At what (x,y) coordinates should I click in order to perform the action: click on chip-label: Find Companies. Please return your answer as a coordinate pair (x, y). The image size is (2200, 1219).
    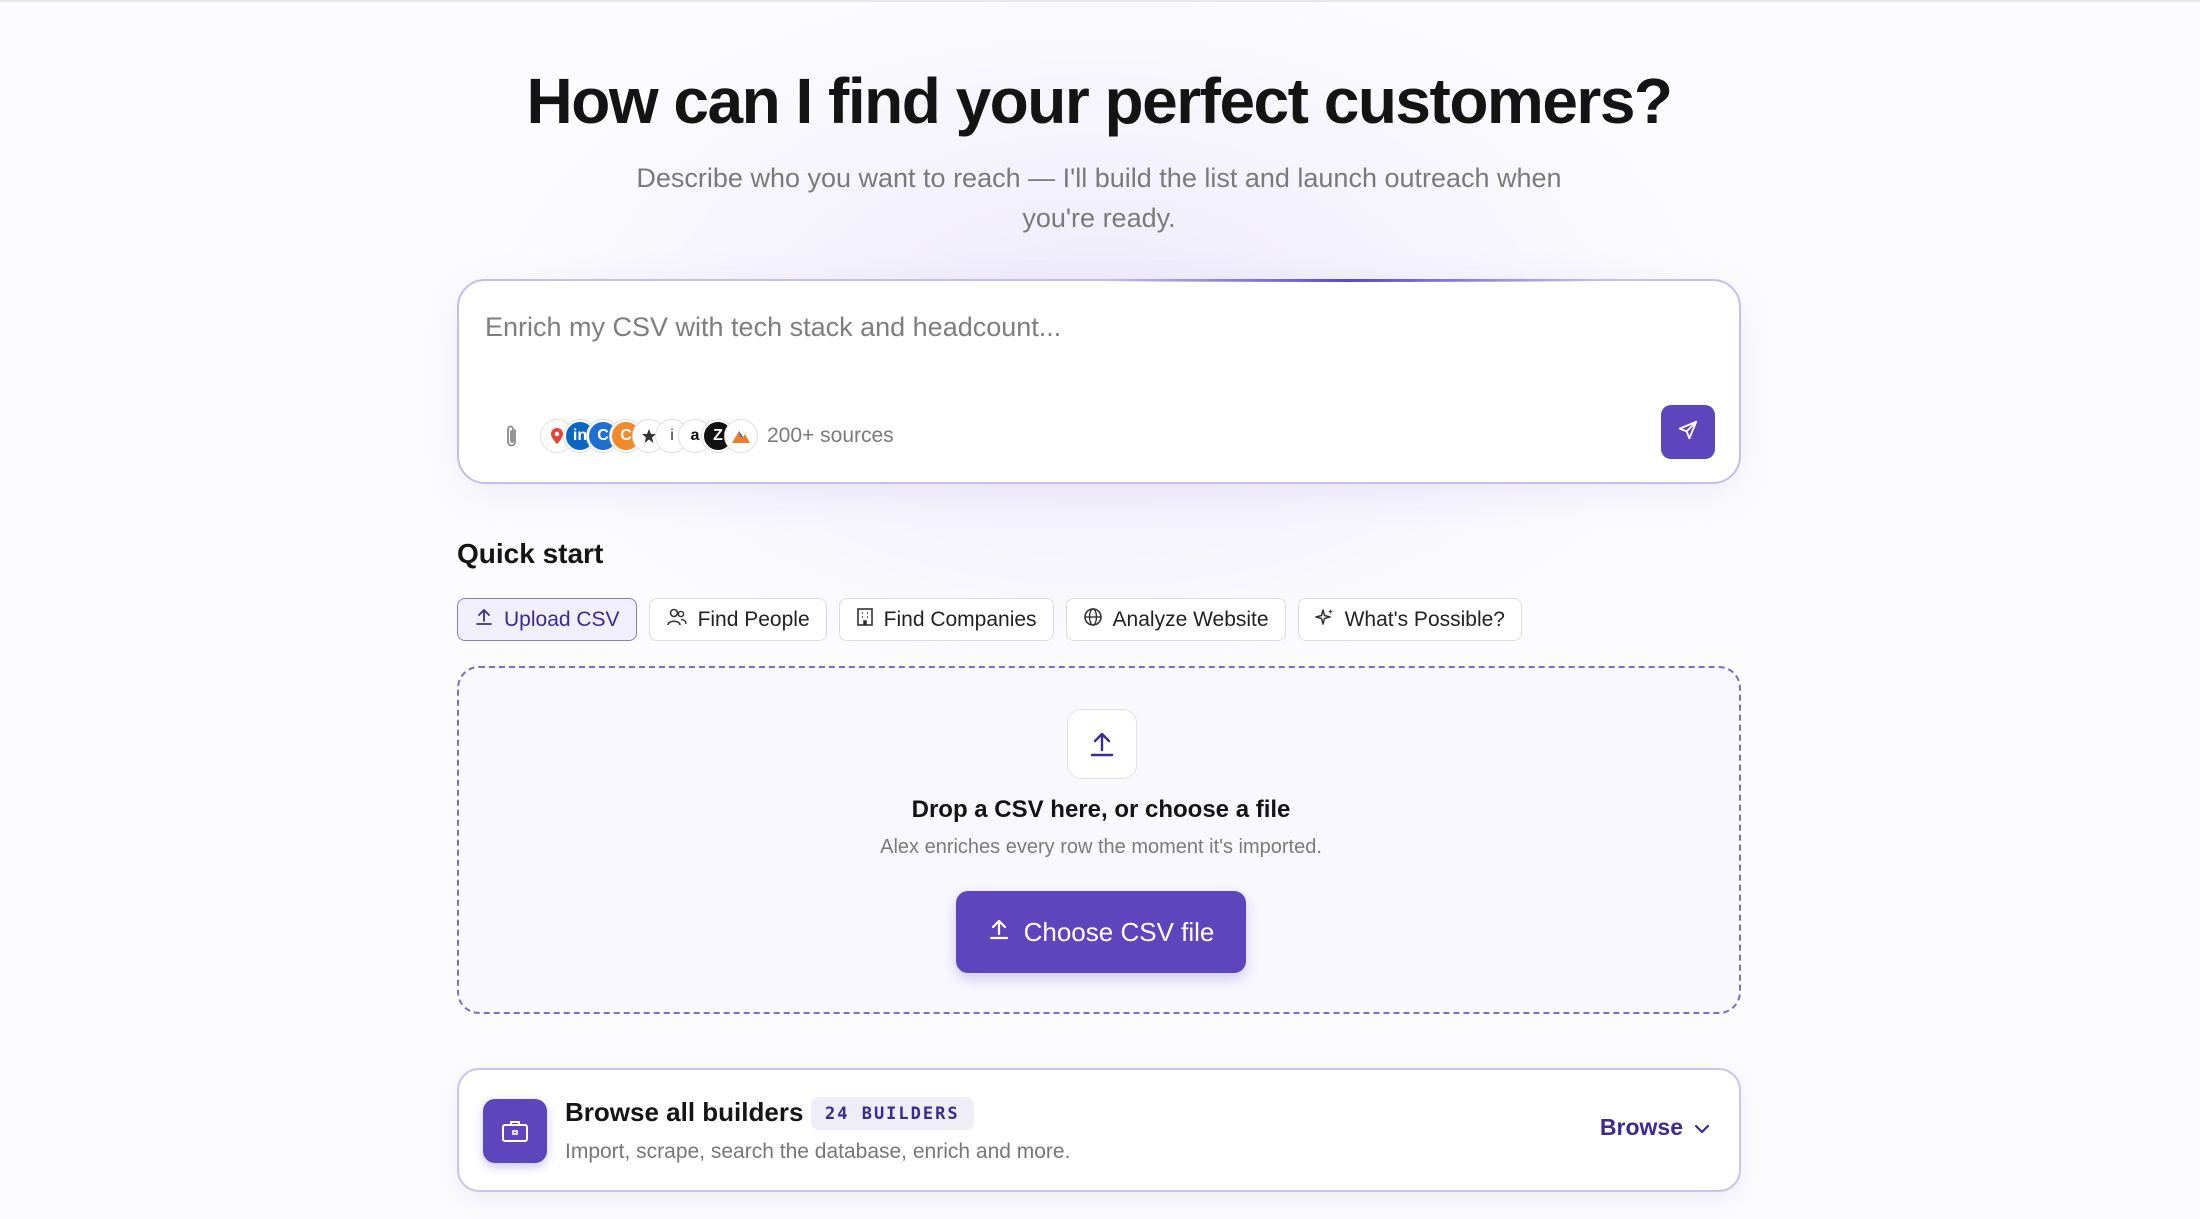
    Looking at the image, I should click on (960, 619).